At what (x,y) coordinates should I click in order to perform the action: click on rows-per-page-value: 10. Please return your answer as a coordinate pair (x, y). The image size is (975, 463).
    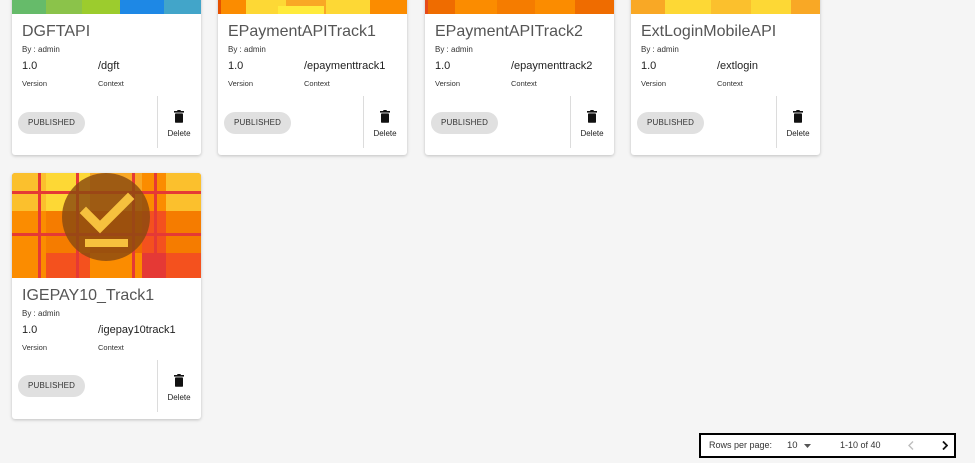
    Looking at the image, I should click on (792, 445).